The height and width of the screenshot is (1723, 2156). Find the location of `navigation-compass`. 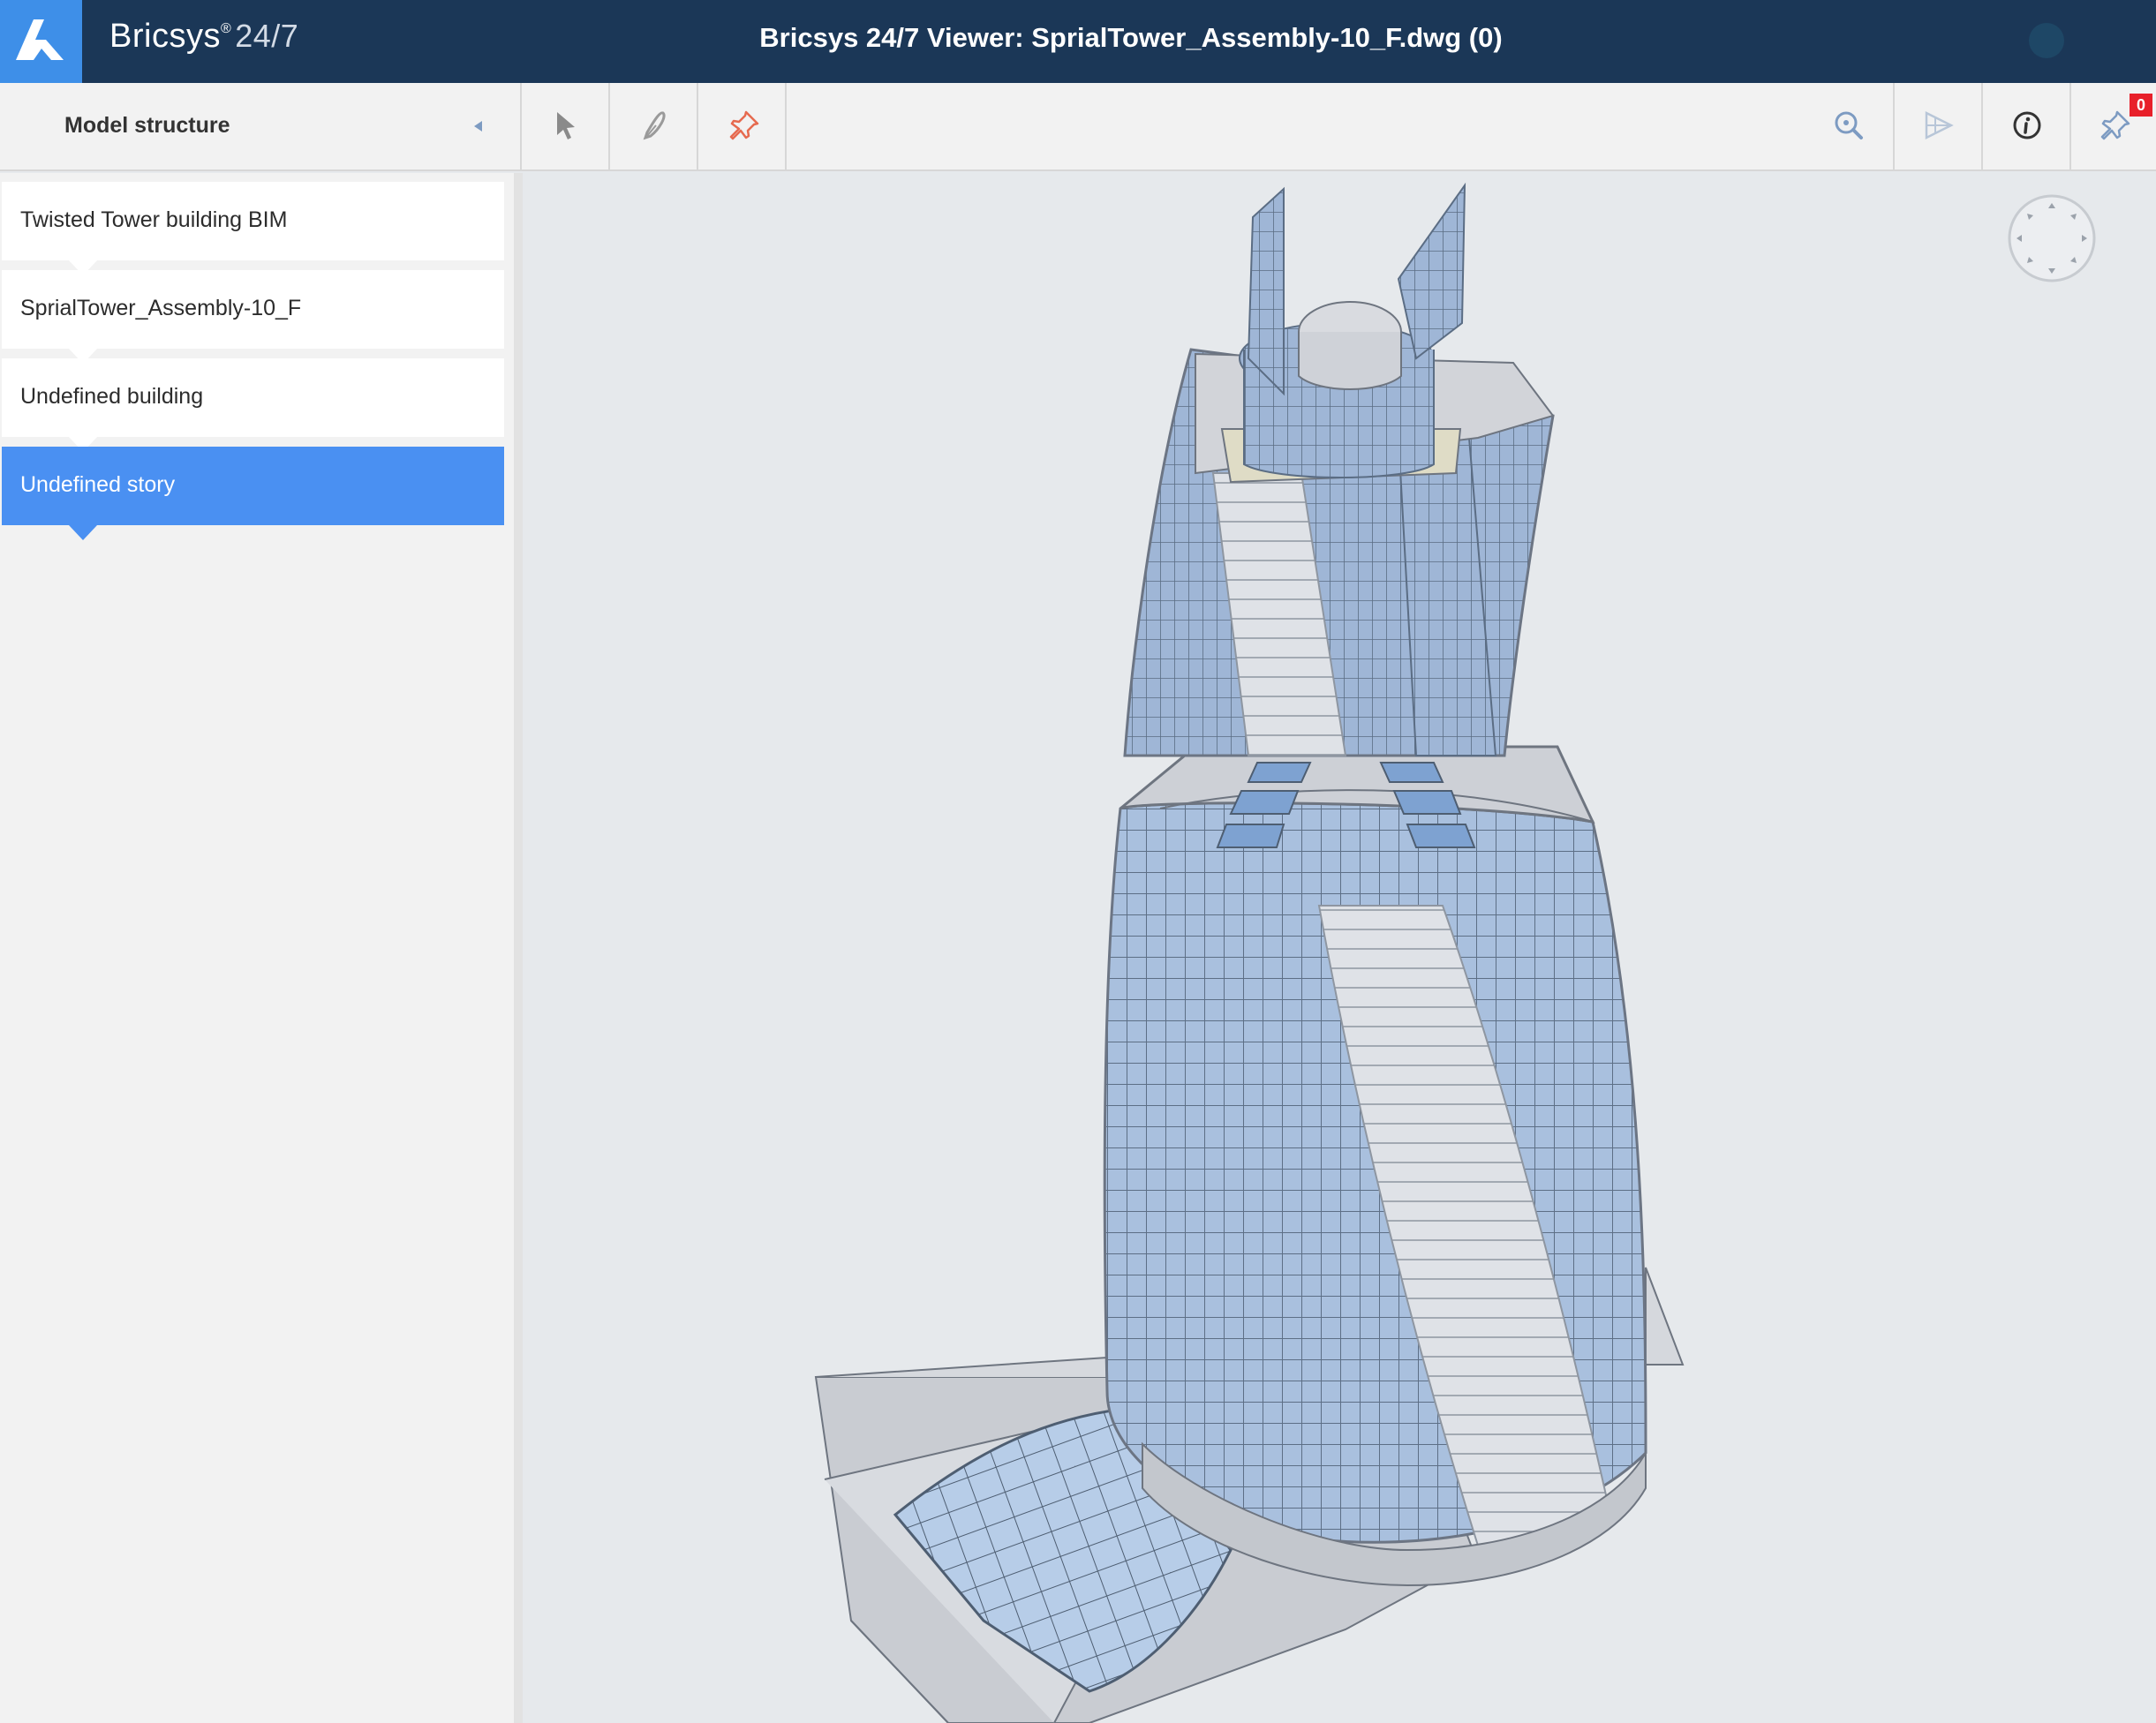

navigation-compass is located at coordinates (2052, 240).